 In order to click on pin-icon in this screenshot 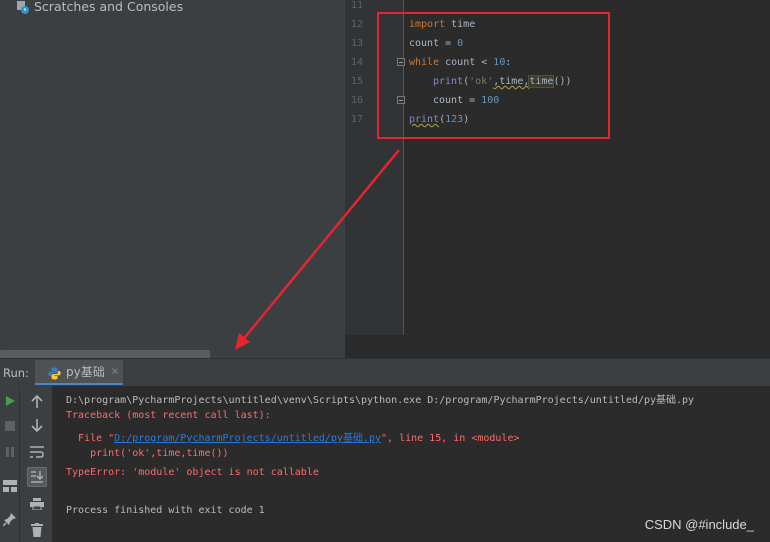, I will do `click(10, 519)`.